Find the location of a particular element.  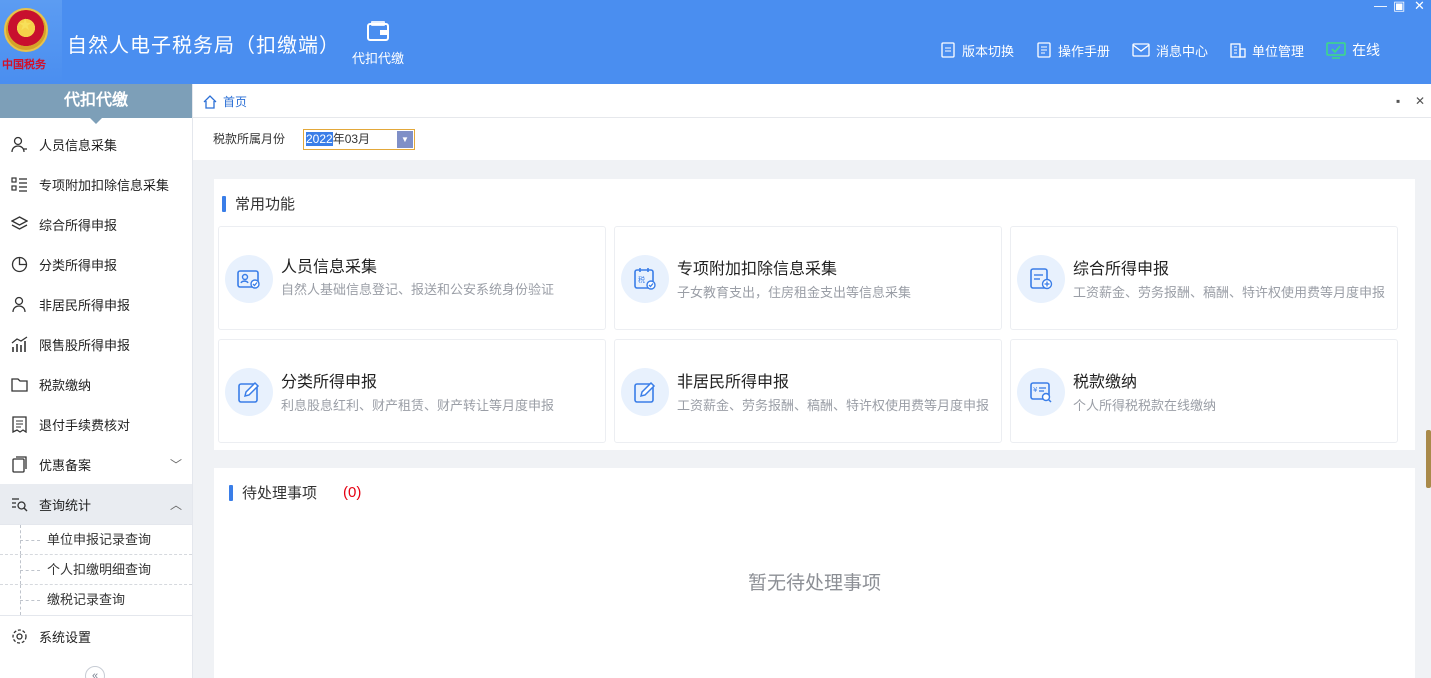

dropdown-arrow-icon: ▼ is located at coordinates (405, 139).